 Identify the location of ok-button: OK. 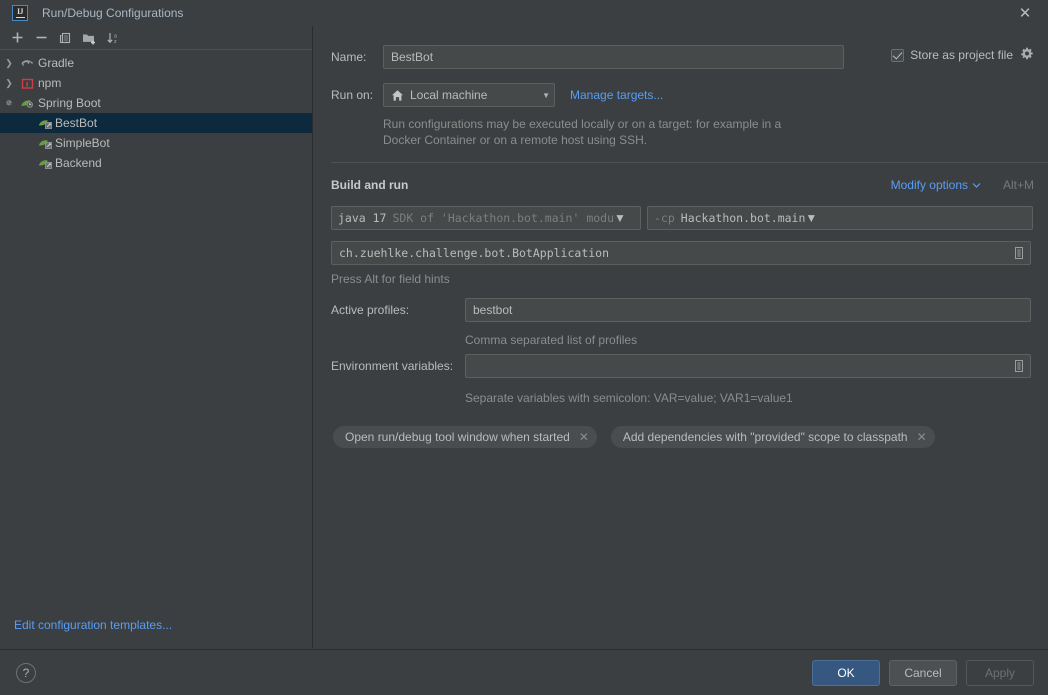
(846, 672).